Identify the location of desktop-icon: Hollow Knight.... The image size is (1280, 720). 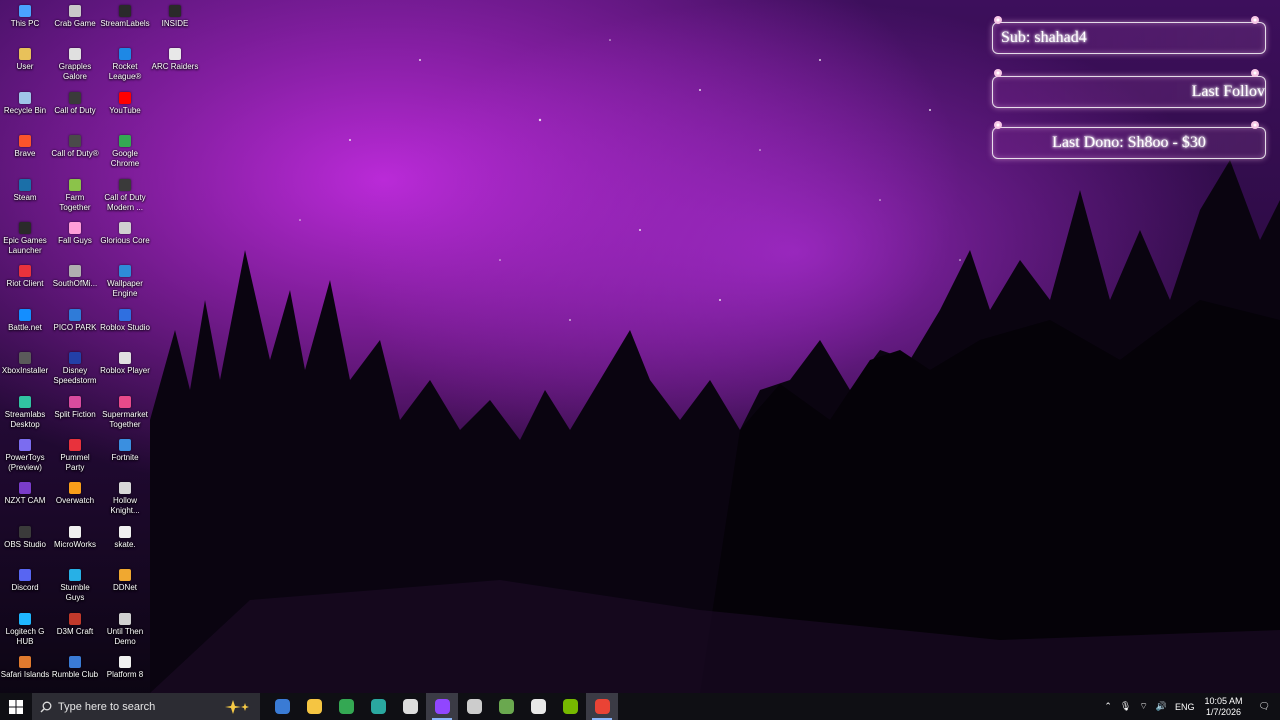
(125, 499).